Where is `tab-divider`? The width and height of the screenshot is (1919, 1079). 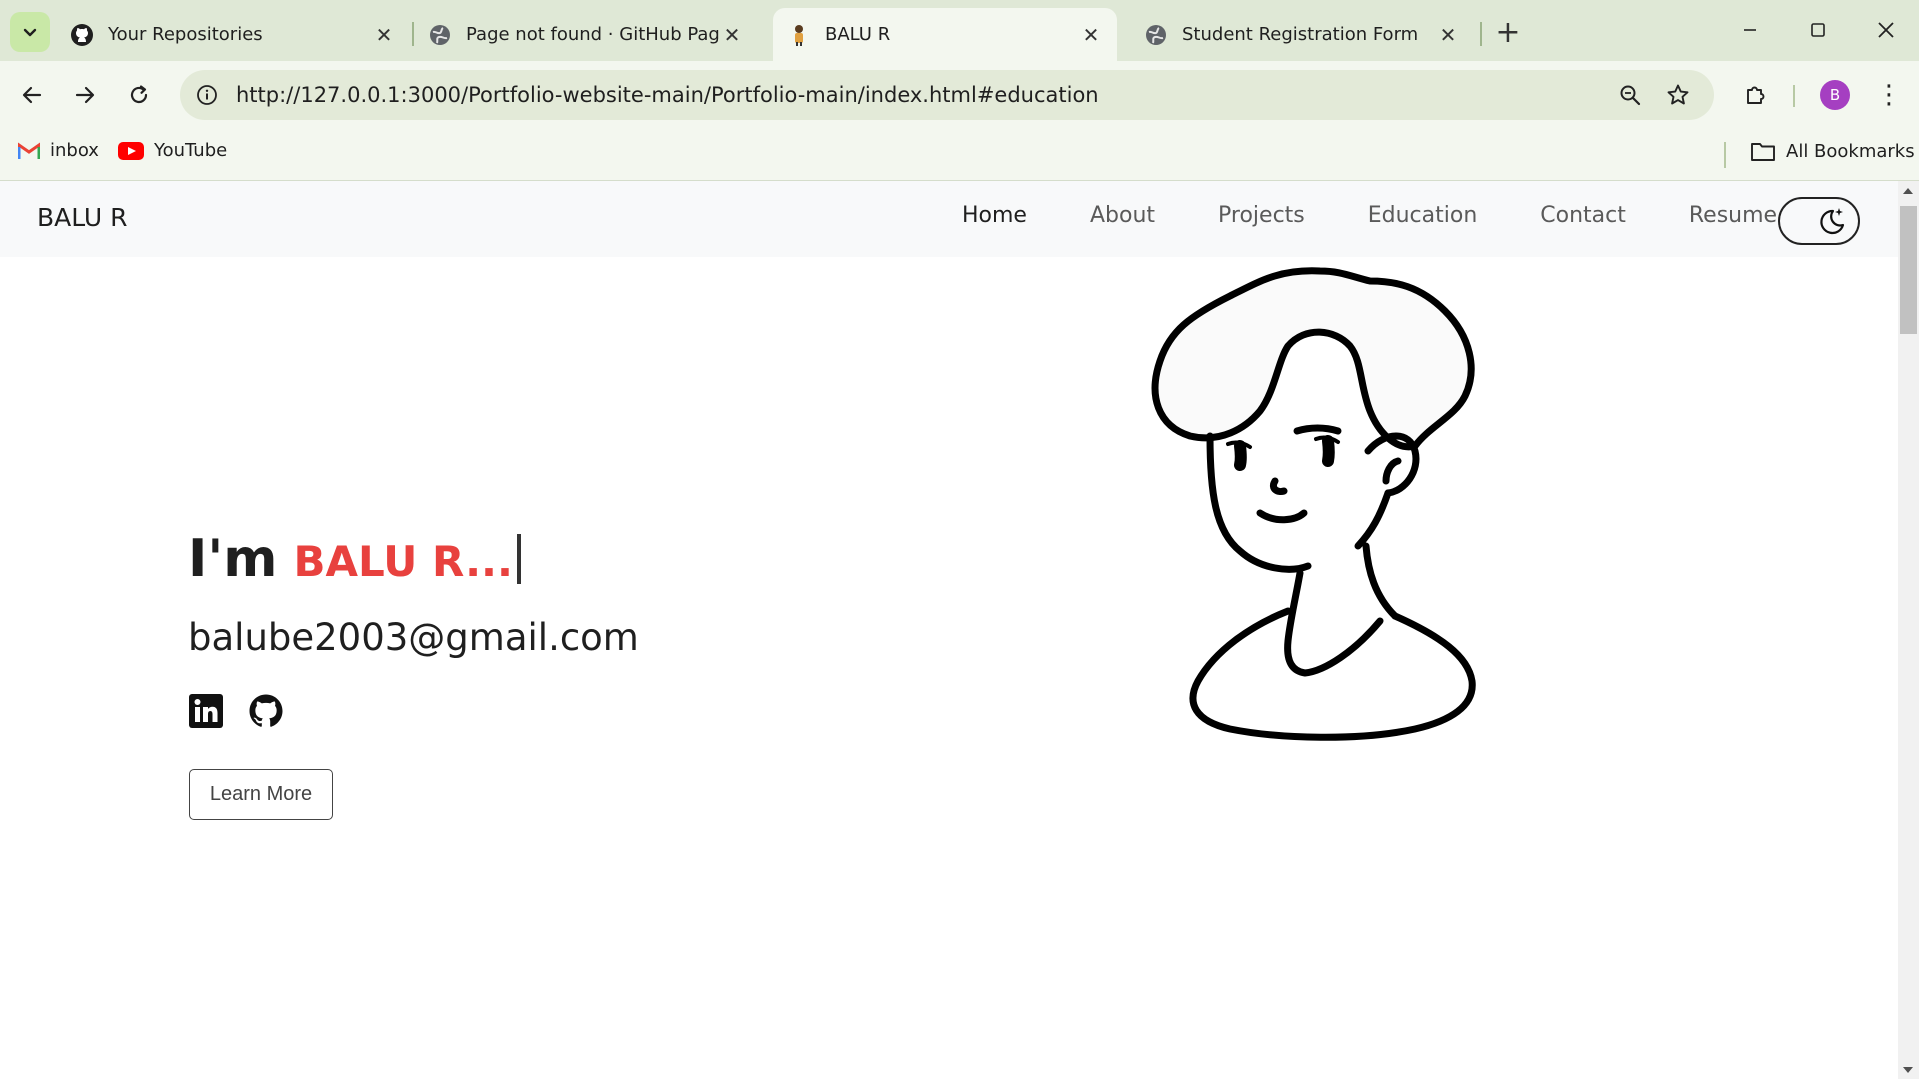 tab-divider is located at coordinates (1481, 34).